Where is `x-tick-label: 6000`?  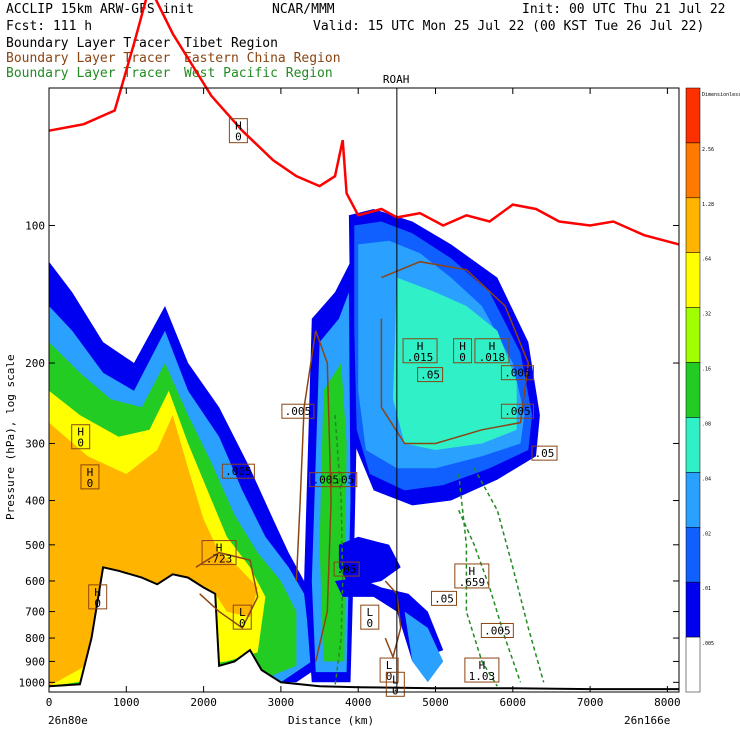 x-tick-label: 6000 is located at coordinates (513, 702).